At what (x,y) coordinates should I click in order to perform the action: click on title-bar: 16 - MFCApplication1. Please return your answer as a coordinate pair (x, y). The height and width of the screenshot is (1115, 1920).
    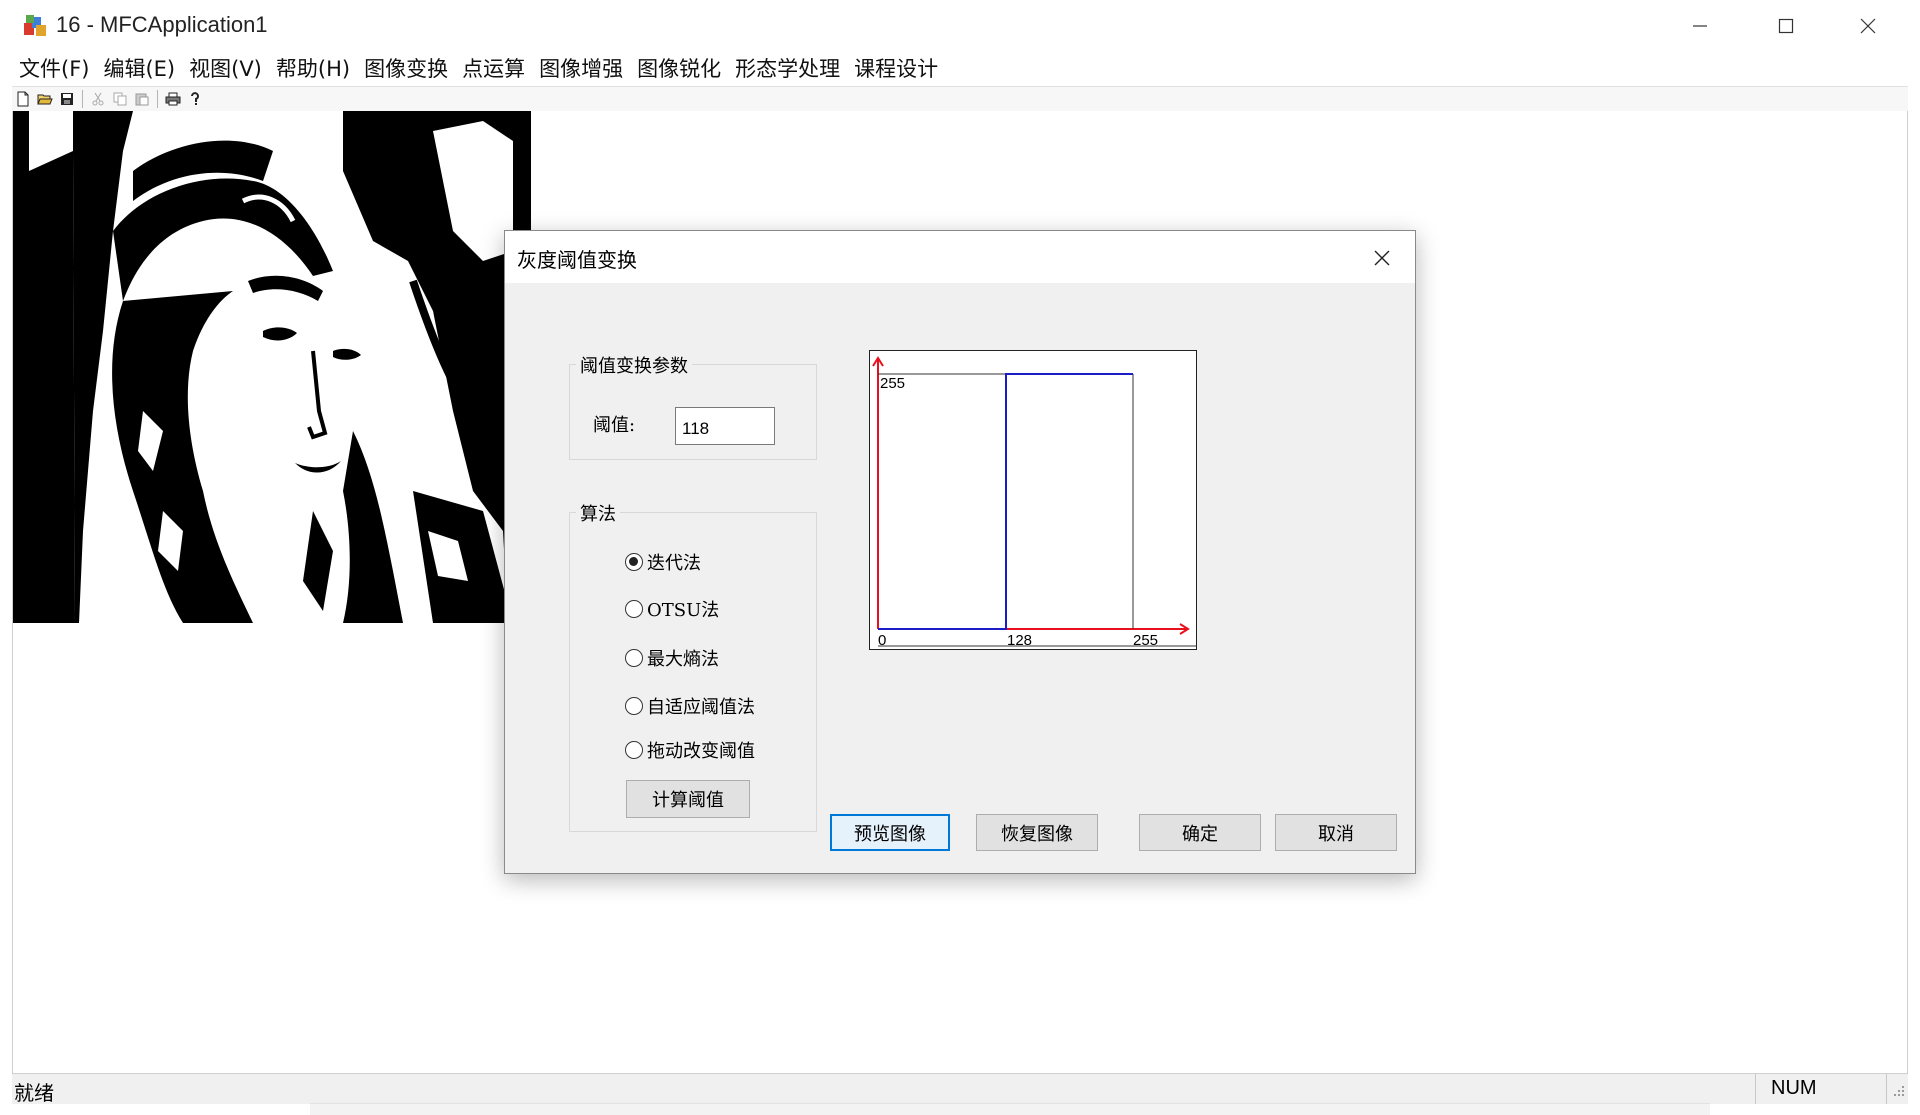
    Looking at the image, I should click on (960, 26).